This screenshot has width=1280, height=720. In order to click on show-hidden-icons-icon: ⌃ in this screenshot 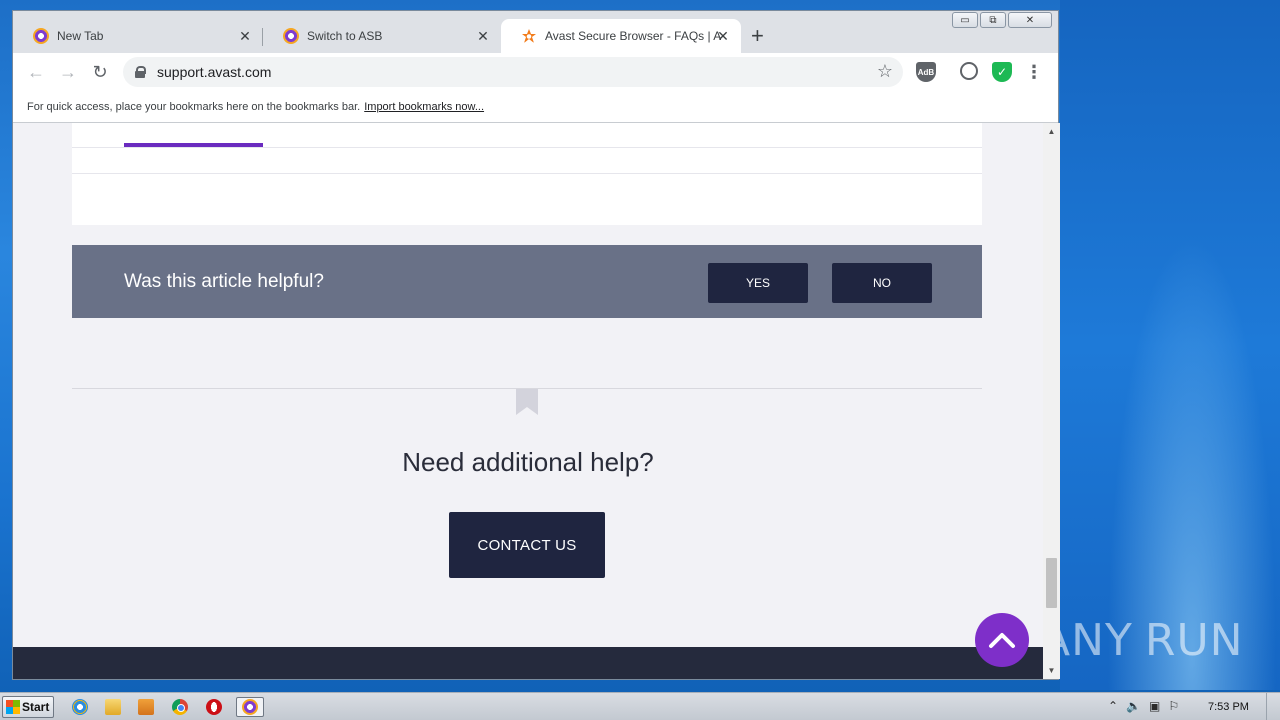, I will do `click(1113, 706)`.